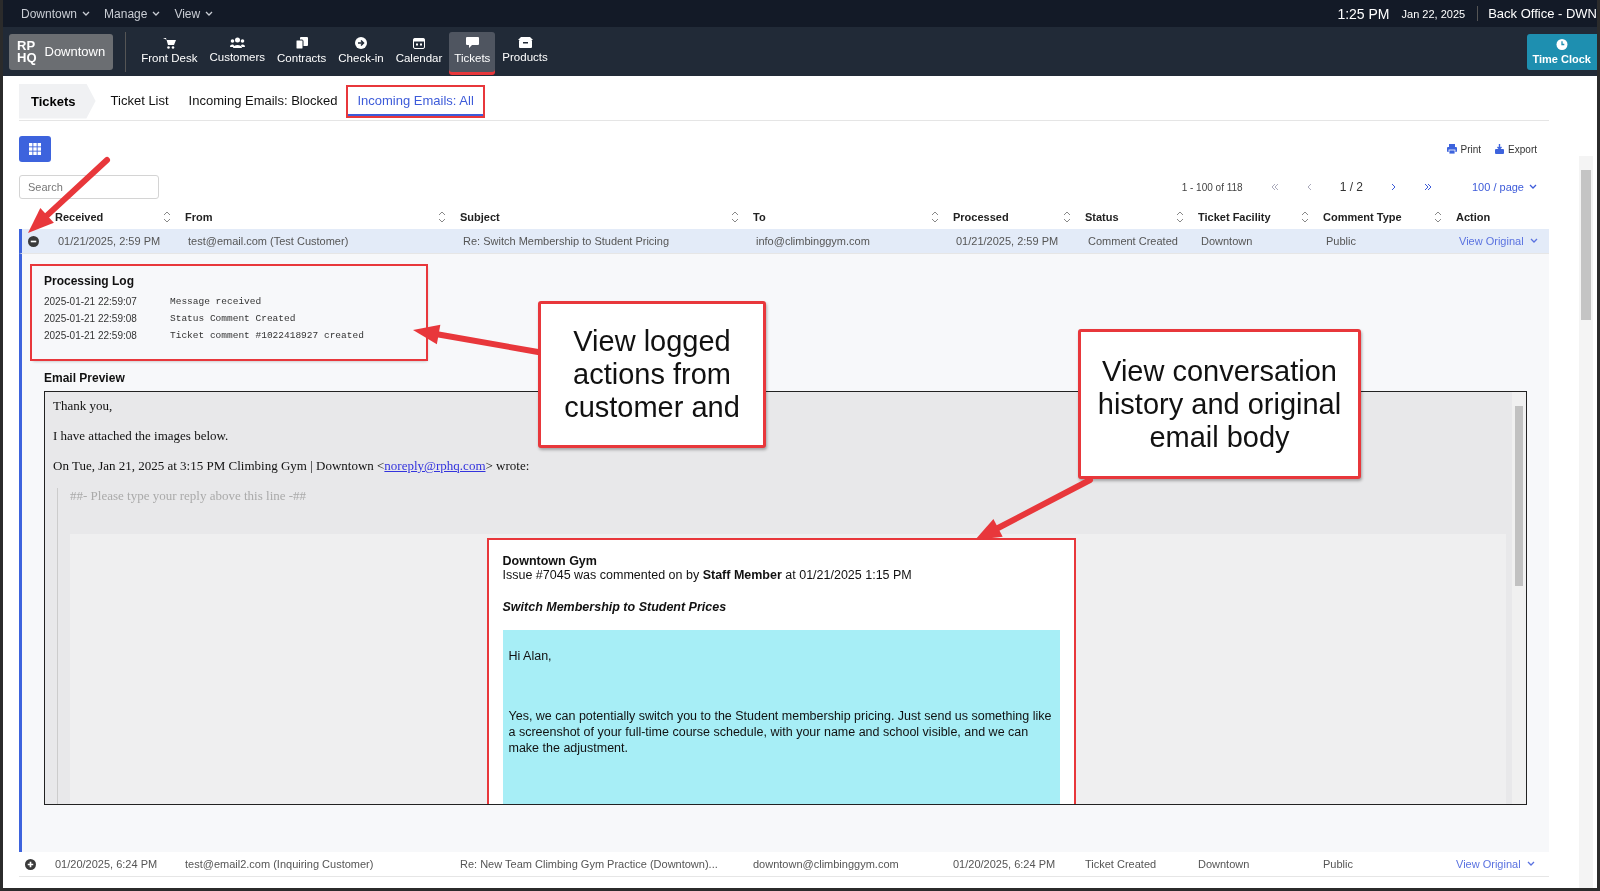  I want to click on section-title: Email Preview, so click(84, 378).